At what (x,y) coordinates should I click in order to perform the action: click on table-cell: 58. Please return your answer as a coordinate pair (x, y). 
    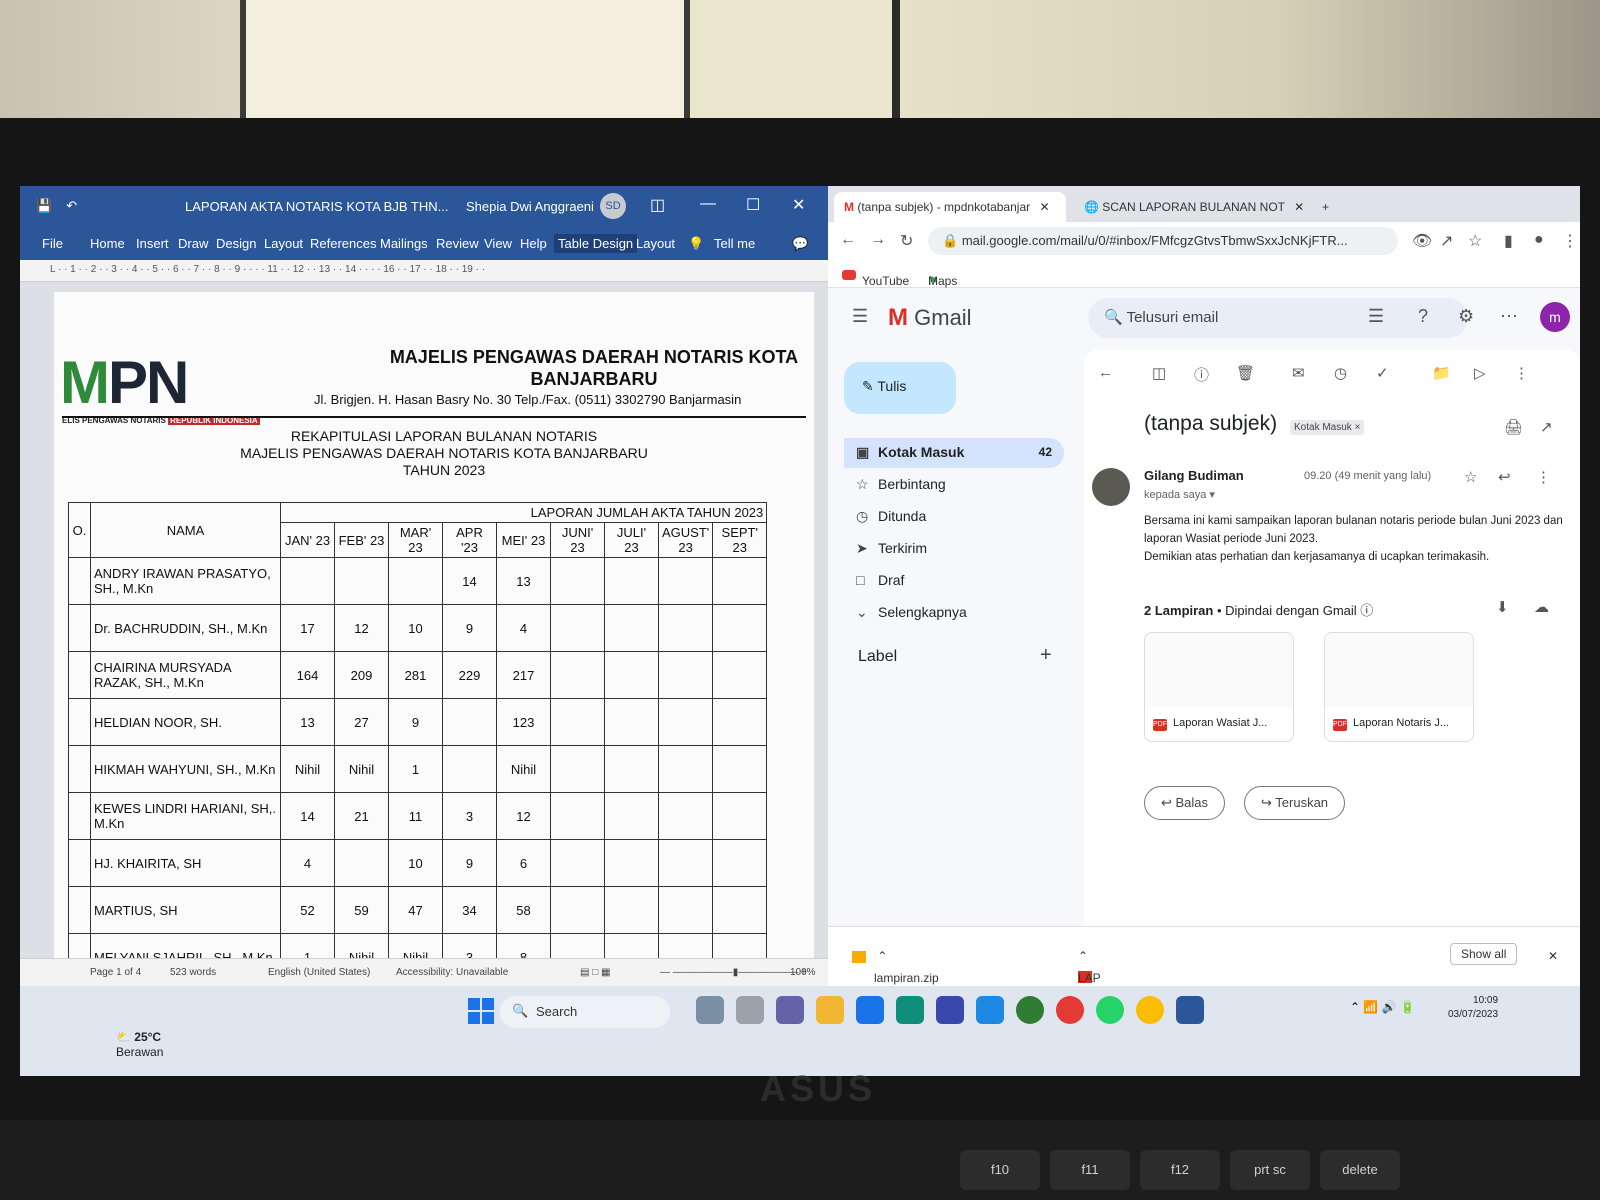
    Looking at the image, I should click on (523, 910).